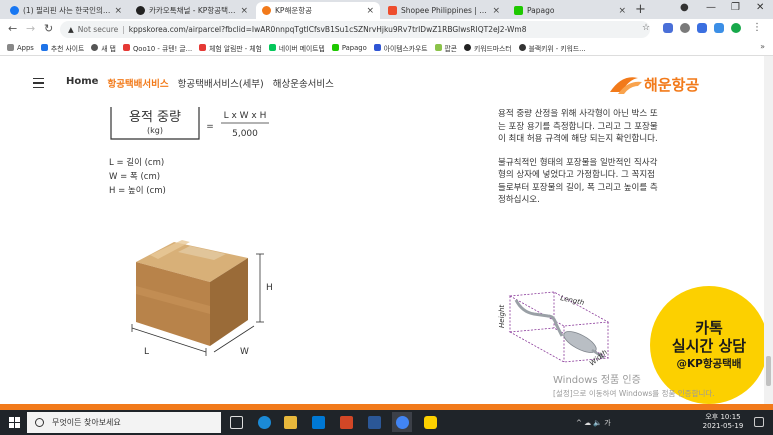 The height and width of the screenshot is (435, 773). Describe the element at coordinates (723, 417) in the screenshot. I see `clock-time: 오후 10:15` at that location.